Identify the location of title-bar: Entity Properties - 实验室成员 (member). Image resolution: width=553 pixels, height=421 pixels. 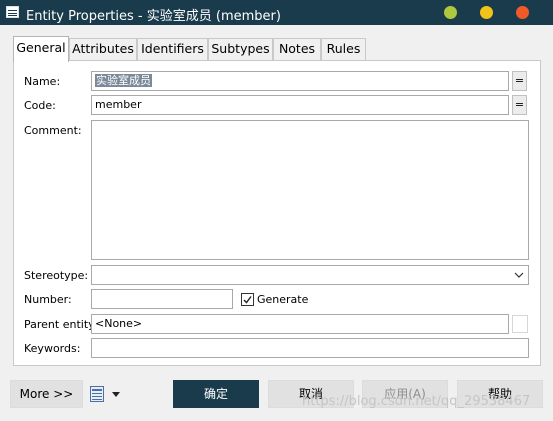
(276, 12).